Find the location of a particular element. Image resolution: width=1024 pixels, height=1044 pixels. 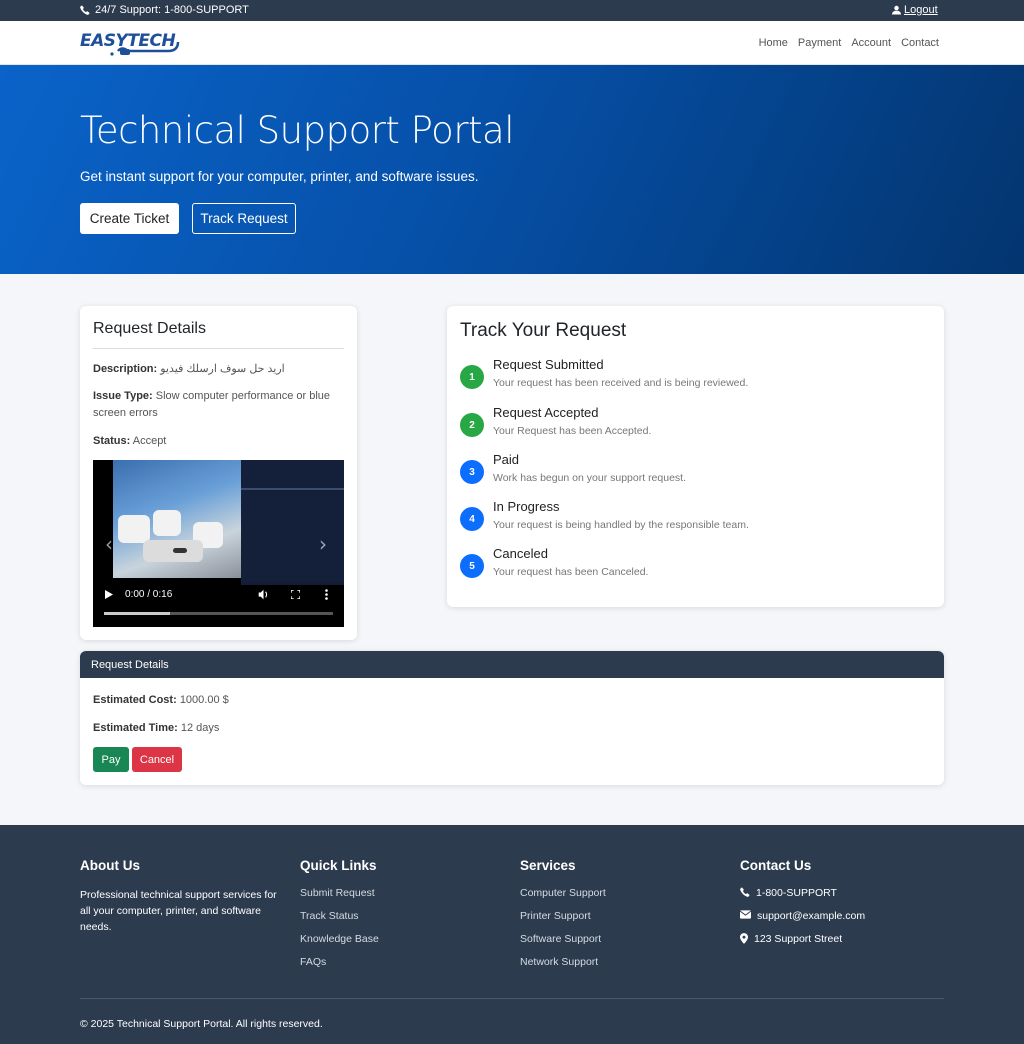

nav-contact: Contact is located at coordinates (920, 43).